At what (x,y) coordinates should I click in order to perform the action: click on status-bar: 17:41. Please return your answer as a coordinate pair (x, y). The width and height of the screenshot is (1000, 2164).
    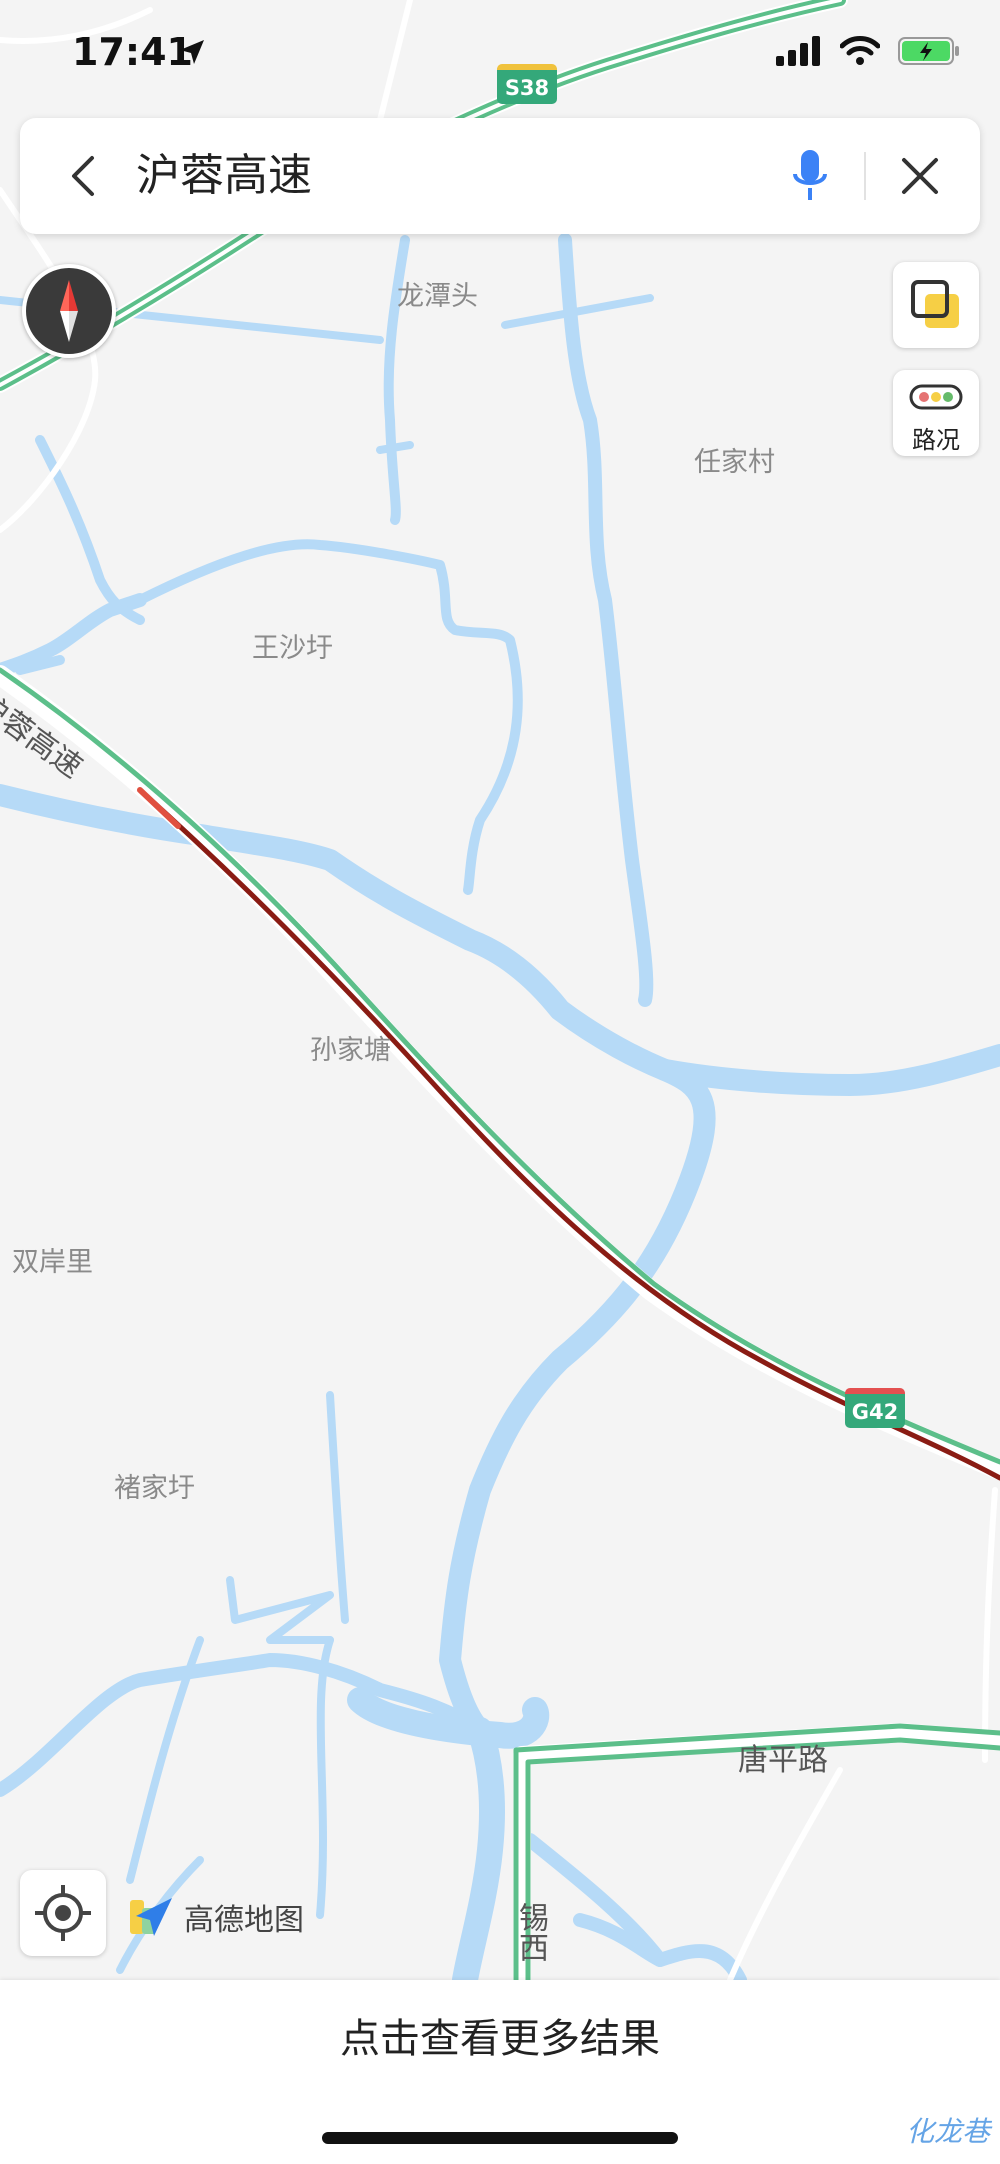
    Looking at the image, I should click on (500, 55).